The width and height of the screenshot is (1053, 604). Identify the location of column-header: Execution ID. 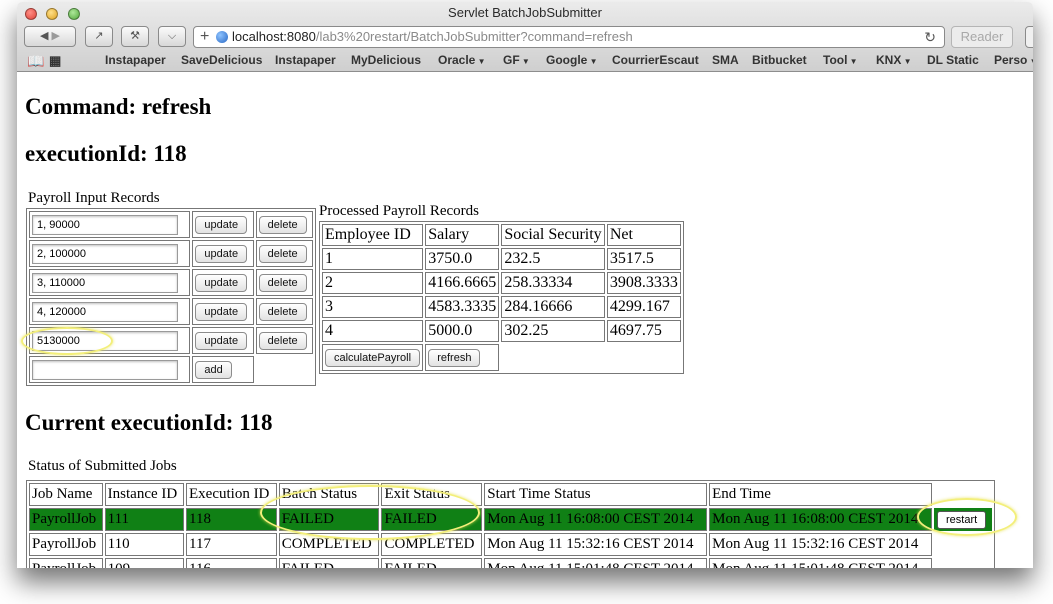
(231, 494).